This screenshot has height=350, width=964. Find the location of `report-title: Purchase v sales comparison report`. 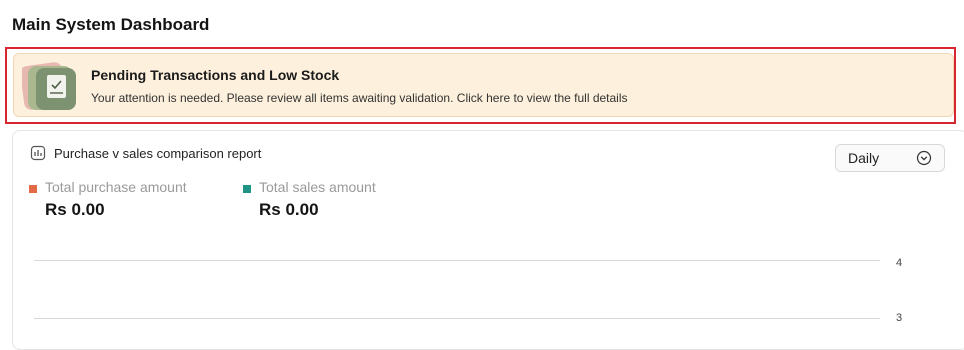

report-title: Purchase v sales comparison report is located at coordinates (158, 153).